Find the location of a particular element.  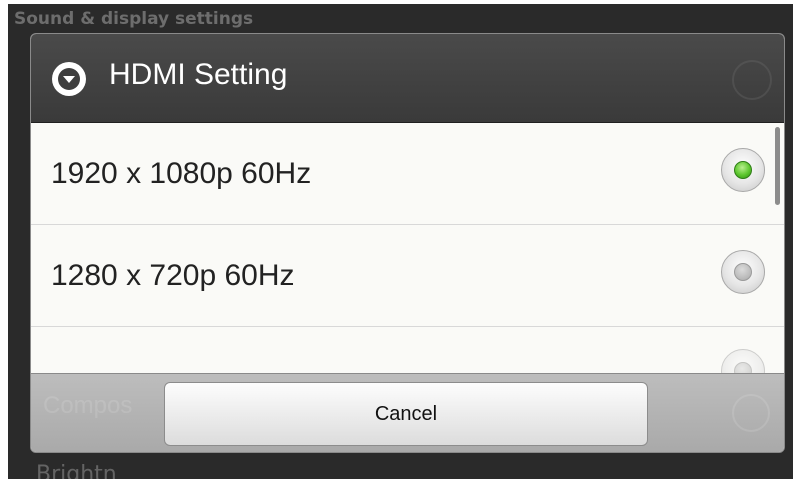

option-label: 1920 x 1080p 60Hz is located at coordinates (181, 173).